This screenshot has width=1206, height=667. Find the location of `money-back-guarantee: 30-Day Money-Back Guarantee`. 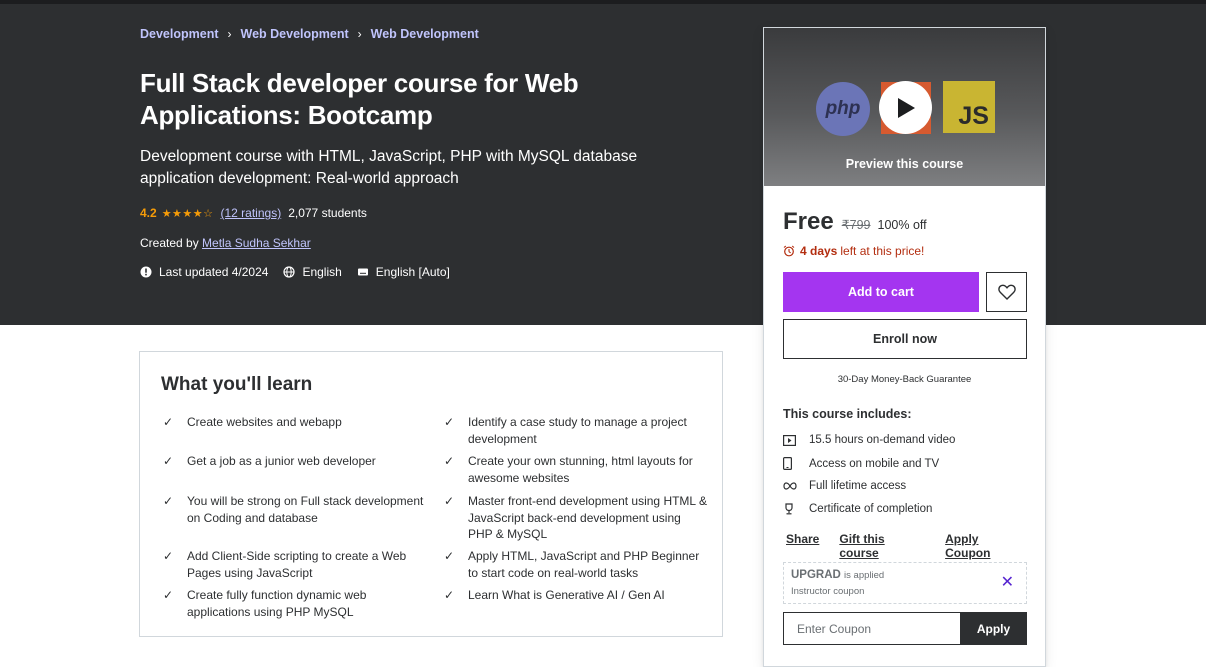

money-back-guarantee: 30-Day Money-Back Guarantee is located at coordinates (904, 379).